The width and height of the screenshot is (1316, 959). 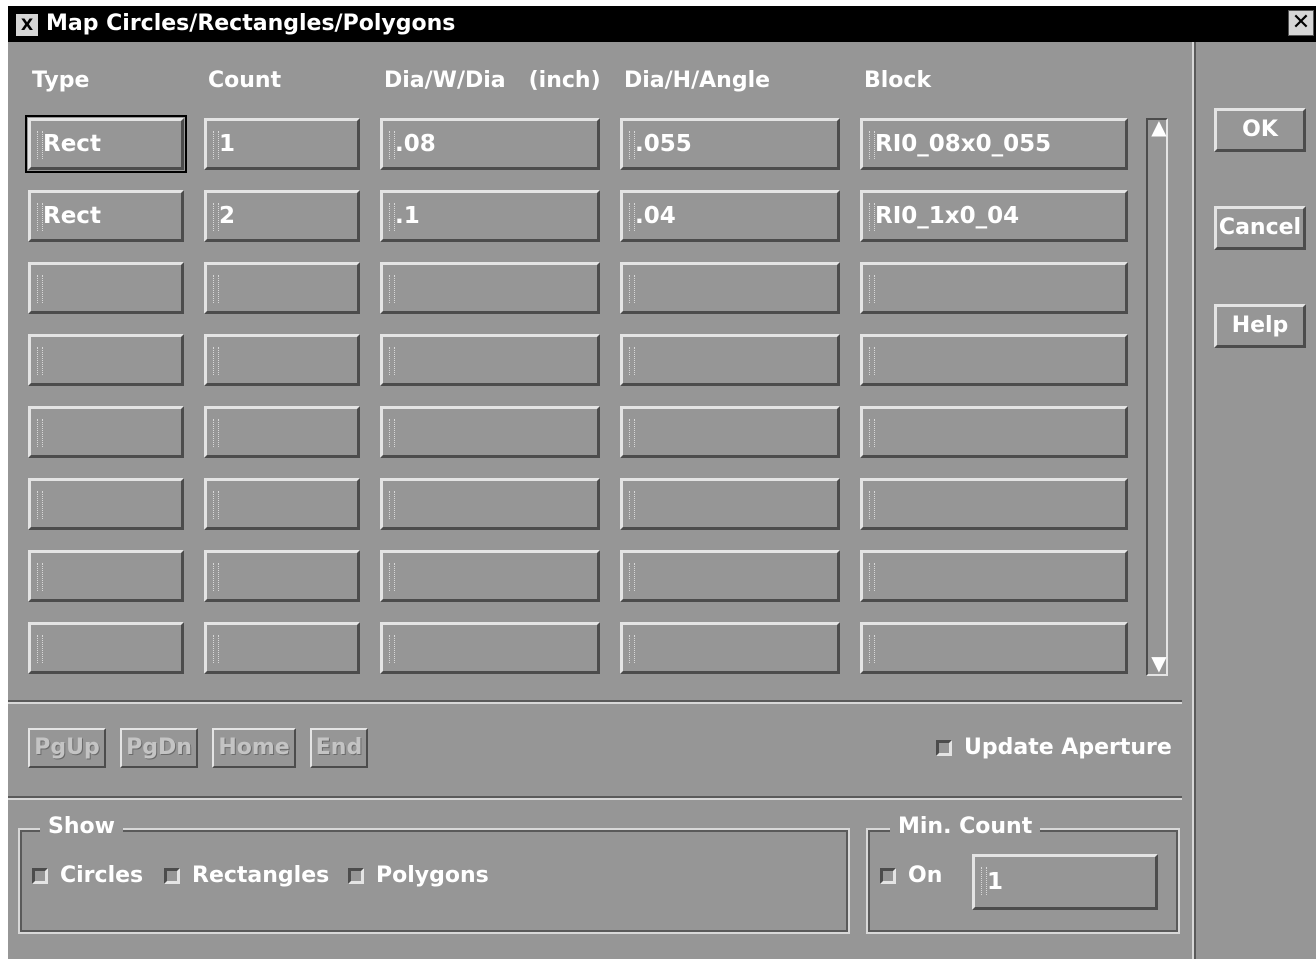 What do you see at coordinates (61, 80) in the screenshot?
I see `header-type: Type` at bounding box center [61, 80].